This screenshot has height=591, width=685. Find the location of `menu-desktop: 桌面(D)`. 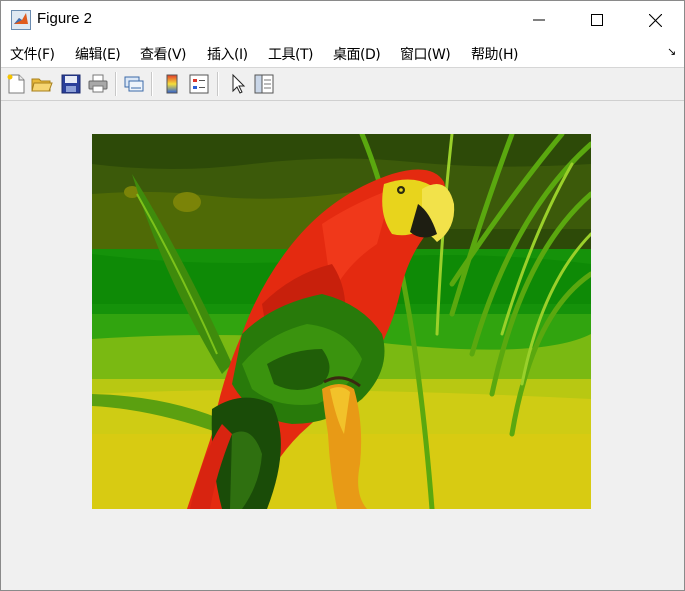

menu-desktop: 桌面(D) is located at coordinates (357, 54).